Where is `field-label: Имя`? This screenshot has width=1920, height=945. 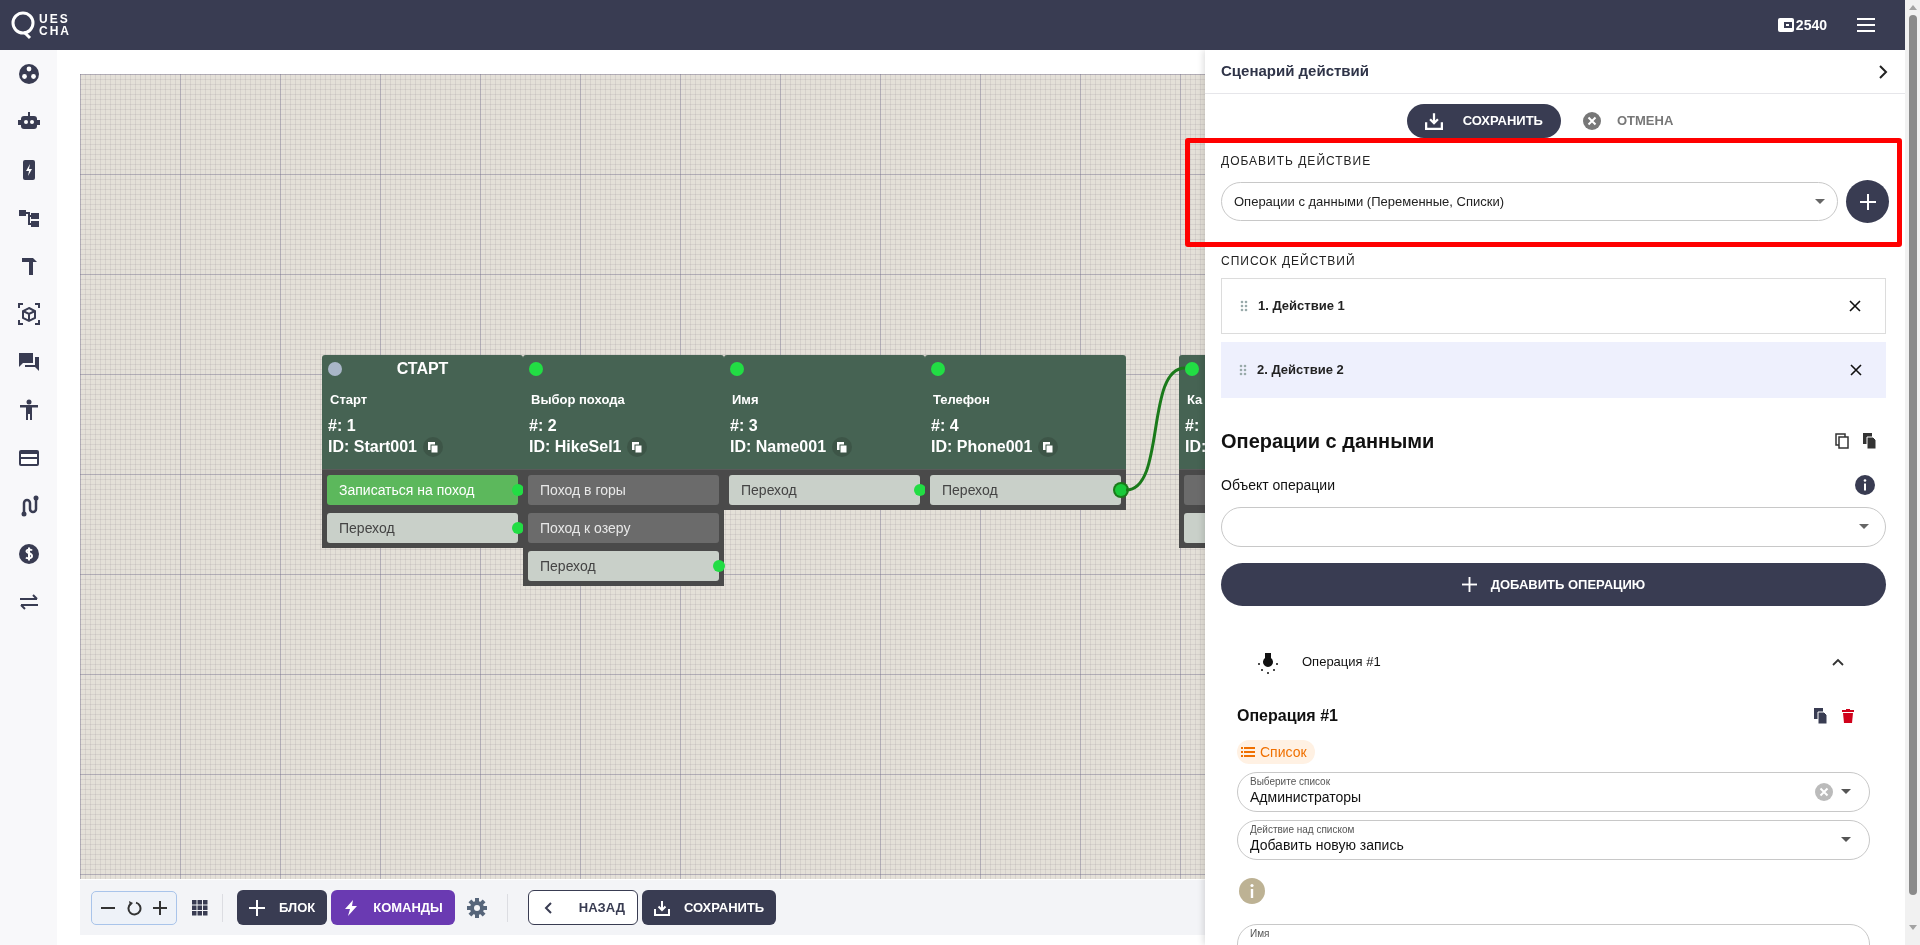
field-label: Имя is located at coordinates (1260, 934).